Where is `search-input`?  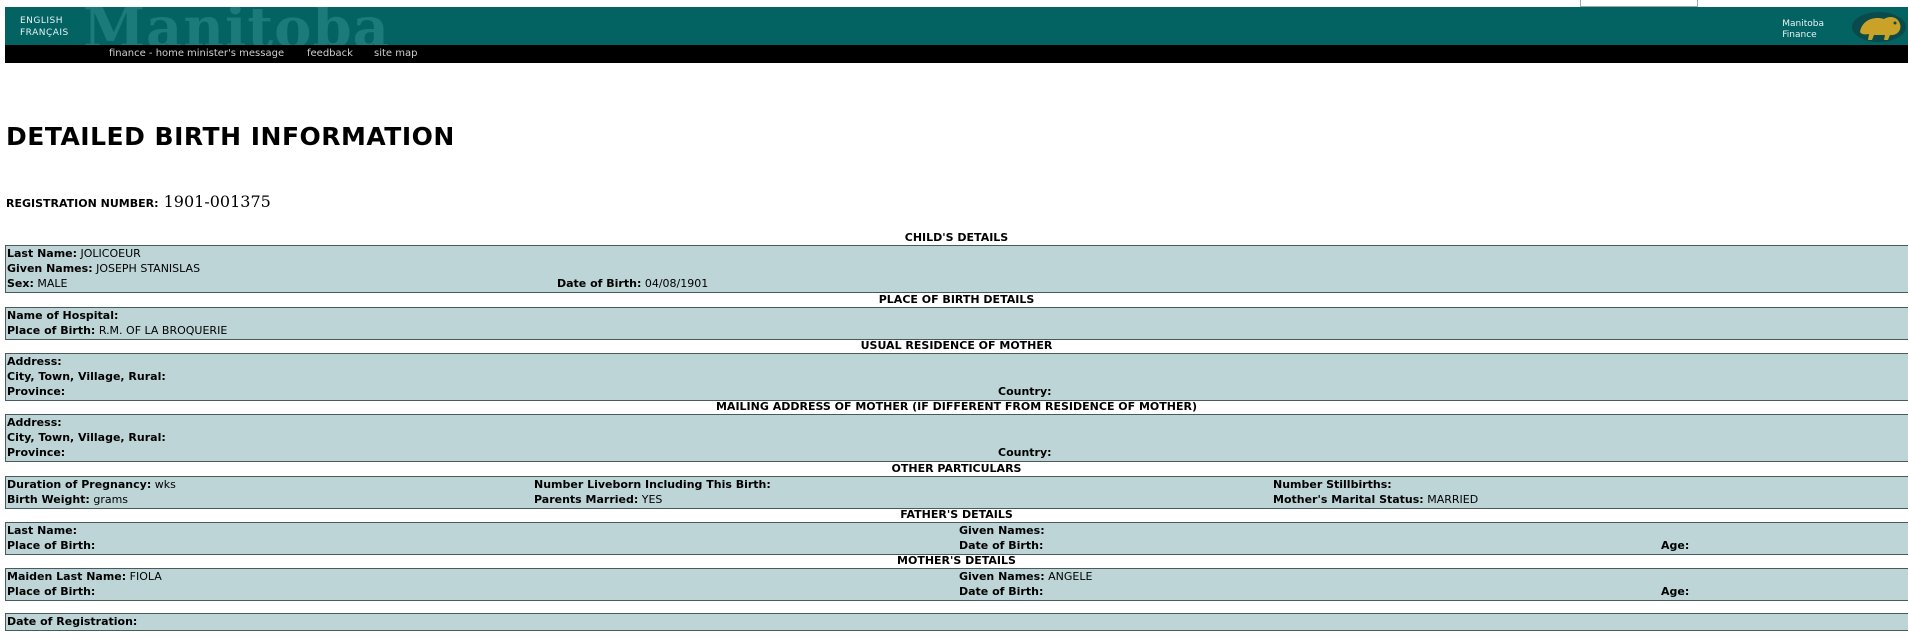
search-input is located at coordinates (1639, 3).